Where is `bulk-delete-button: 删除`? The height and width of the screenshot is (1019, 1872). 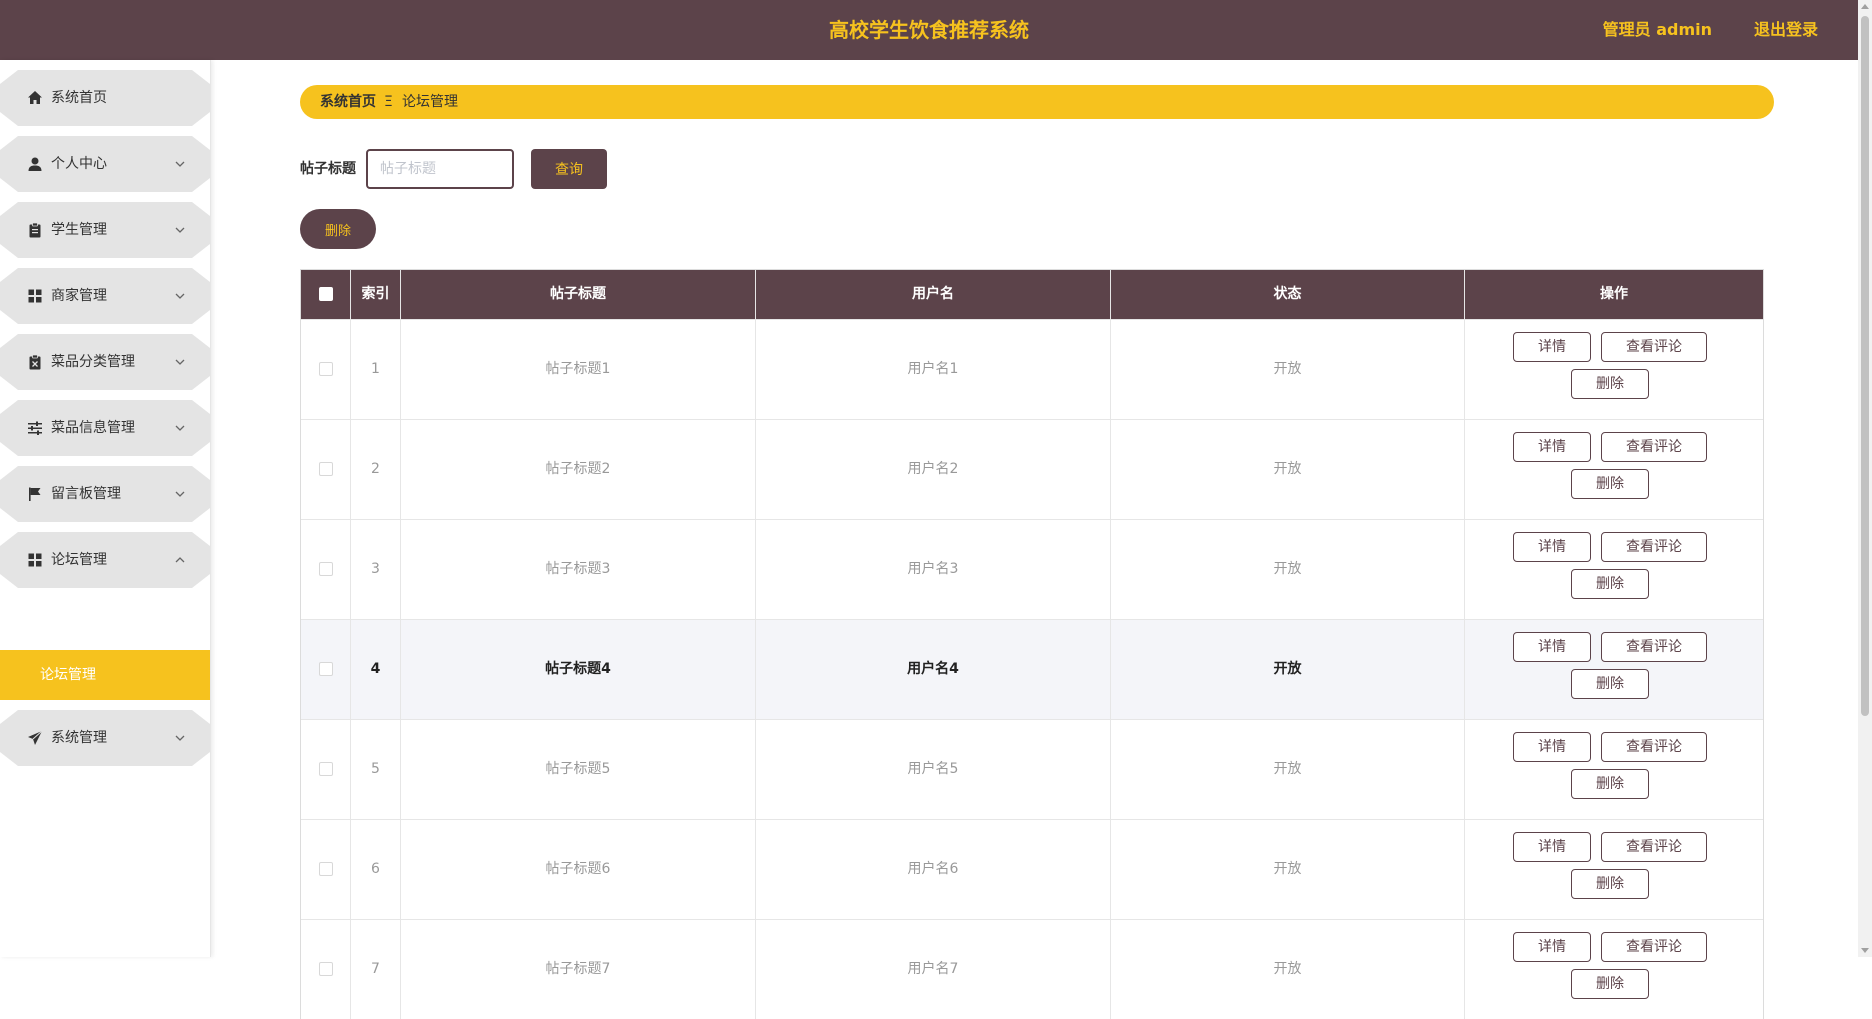 bulk-delete-button: 删除 is located at coordinates (338, 229).